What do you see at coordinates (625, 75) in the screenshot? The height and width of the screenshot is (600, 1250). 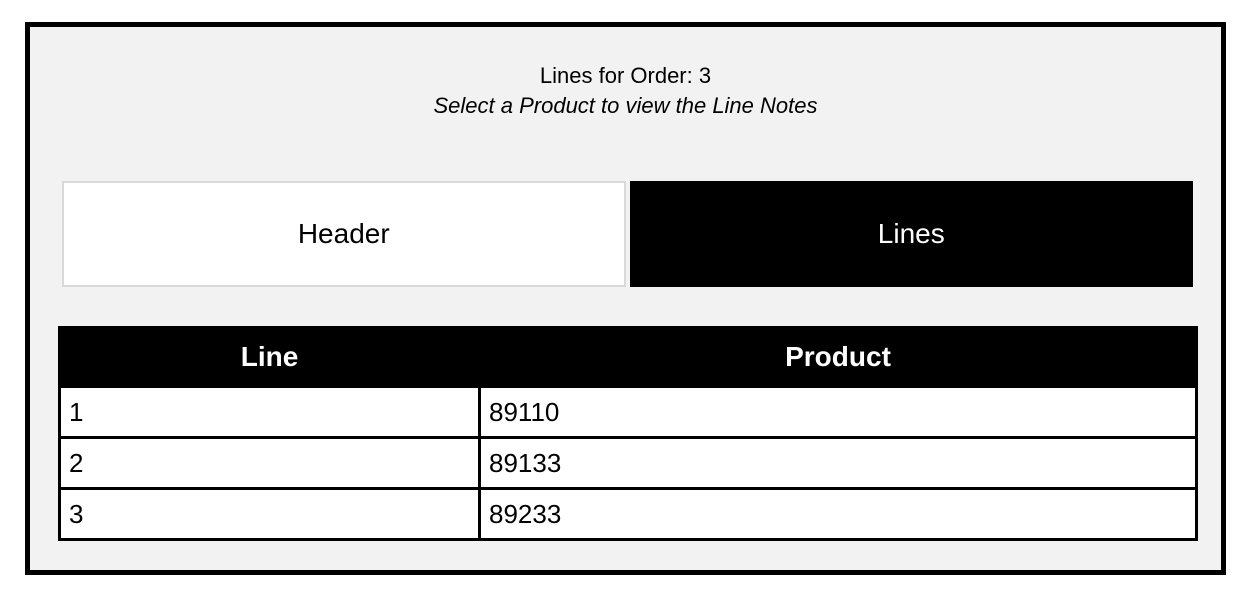 I see `page-title: Lines for Order: 3` at bounding box center [625, 75].